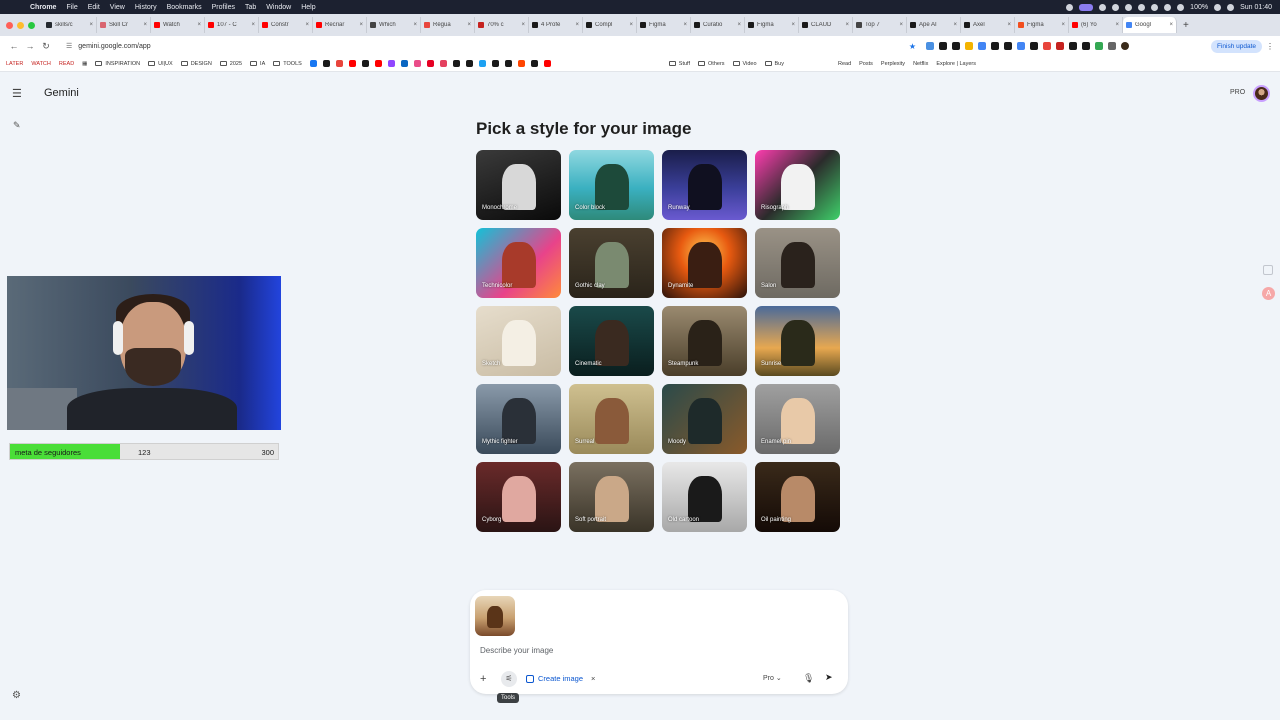 Image resolution: width=1280 pixels, height=720 pixels. What do you see at coordinates (611, 341) in the screenshot?
I see `style-card: Cinematic` at bounding box center [611, 341].